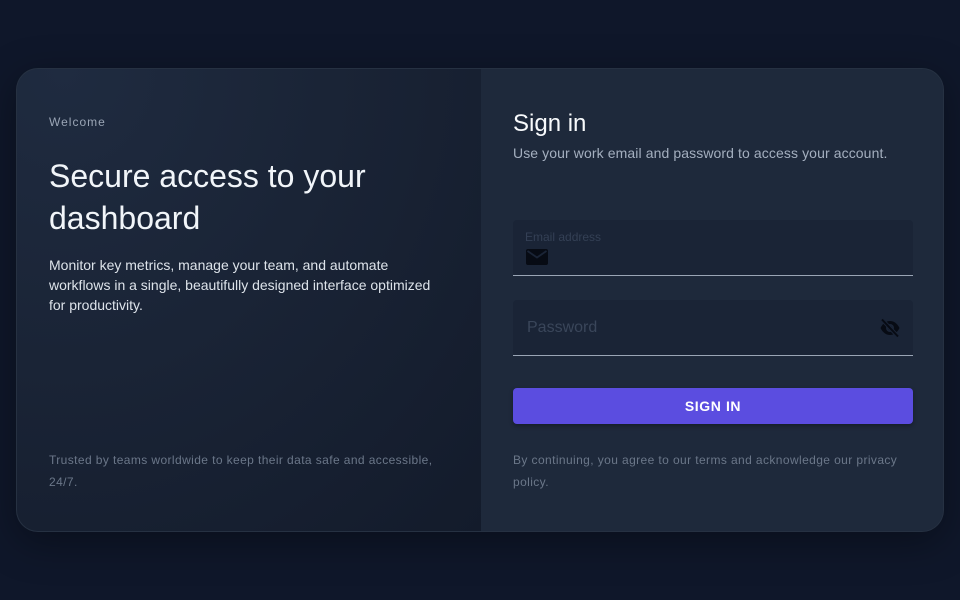 This screenshot has height=600, width=960. I want to click on email-field: Email address, so click(713, 248).